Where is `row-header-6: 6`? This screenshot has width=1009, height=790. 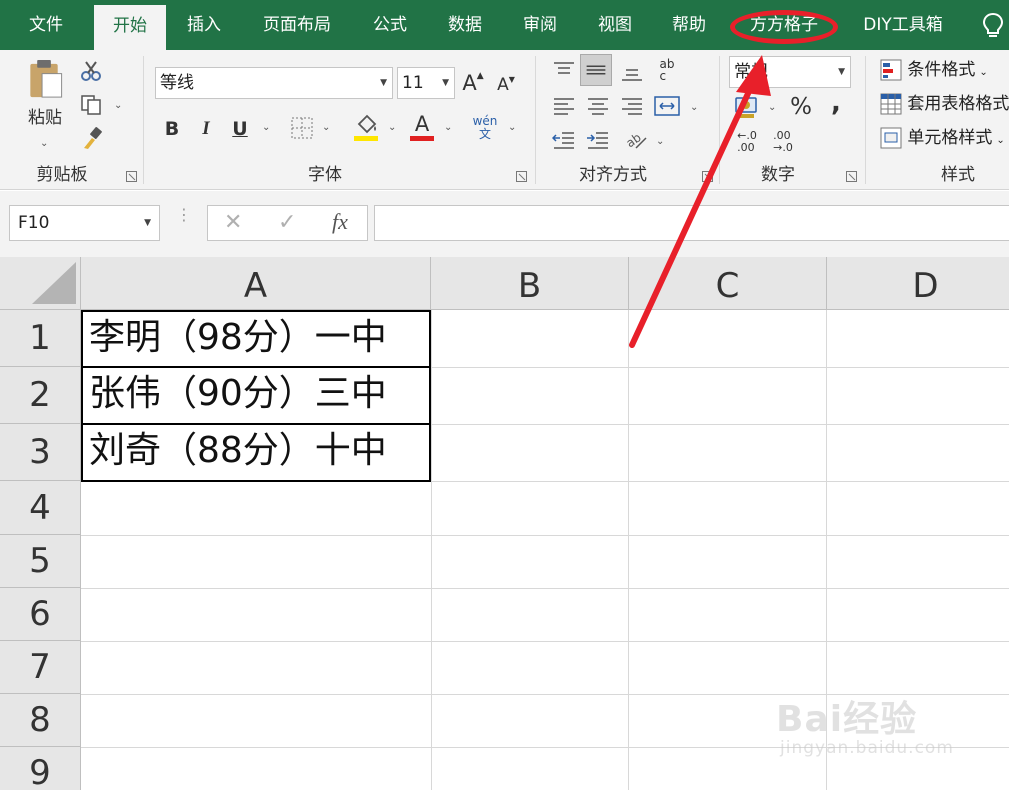 row-header-6: 6 is located at coordinates (40, 614).